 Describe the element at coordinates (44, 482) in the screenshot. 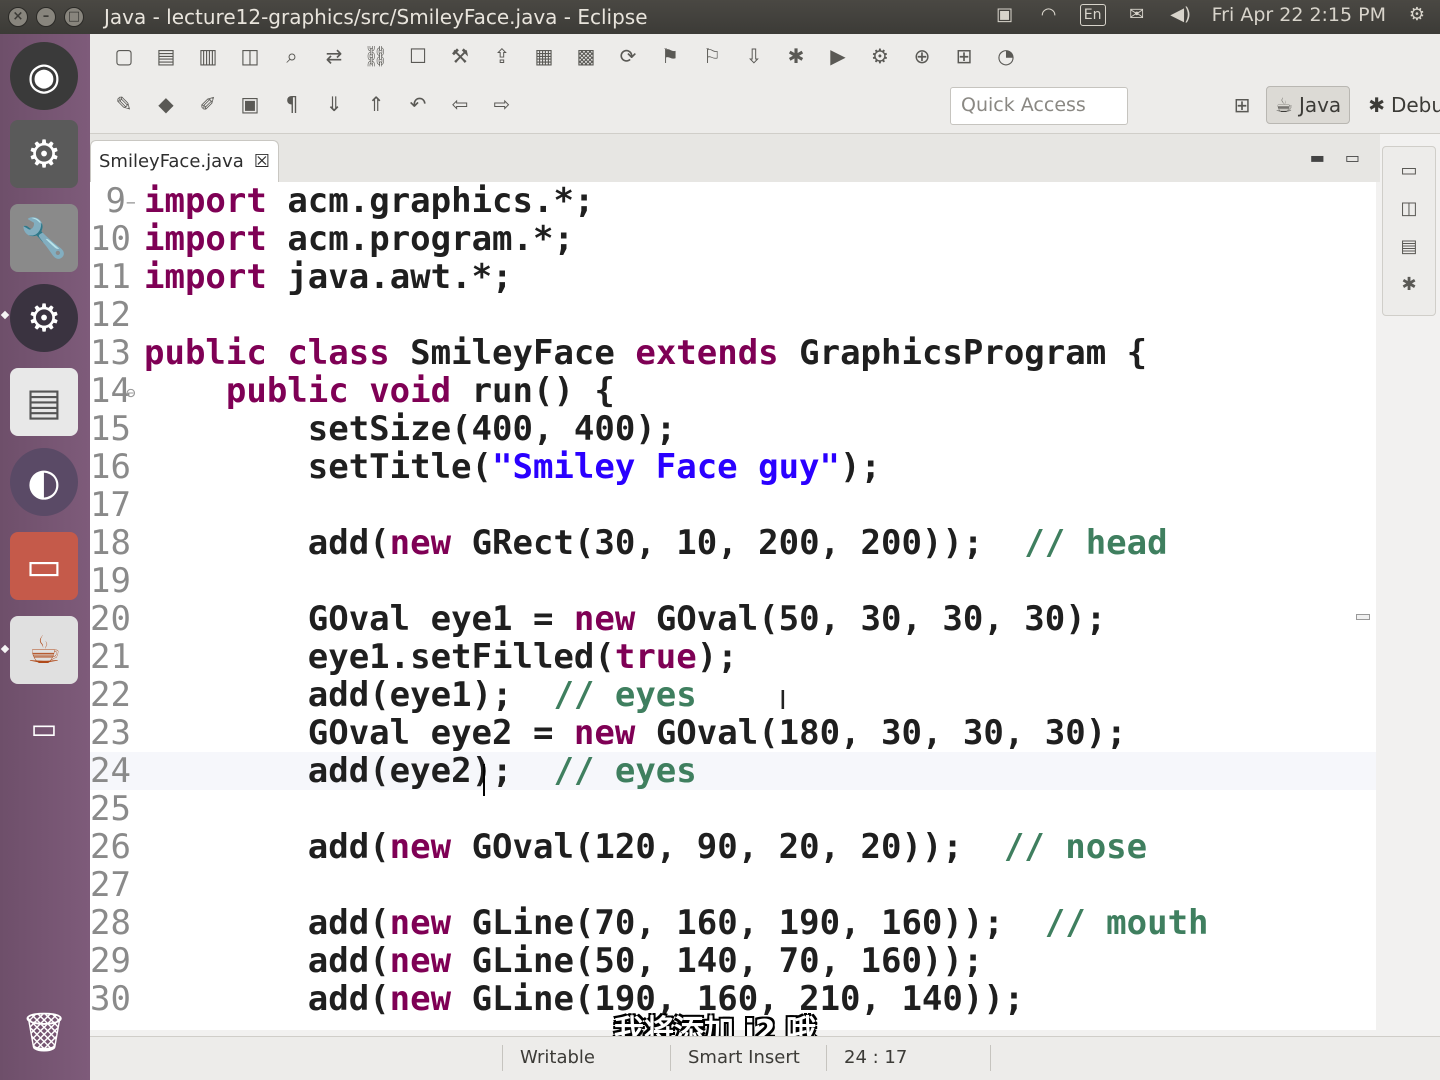

I see `firefox-icon: ◐` at that location.